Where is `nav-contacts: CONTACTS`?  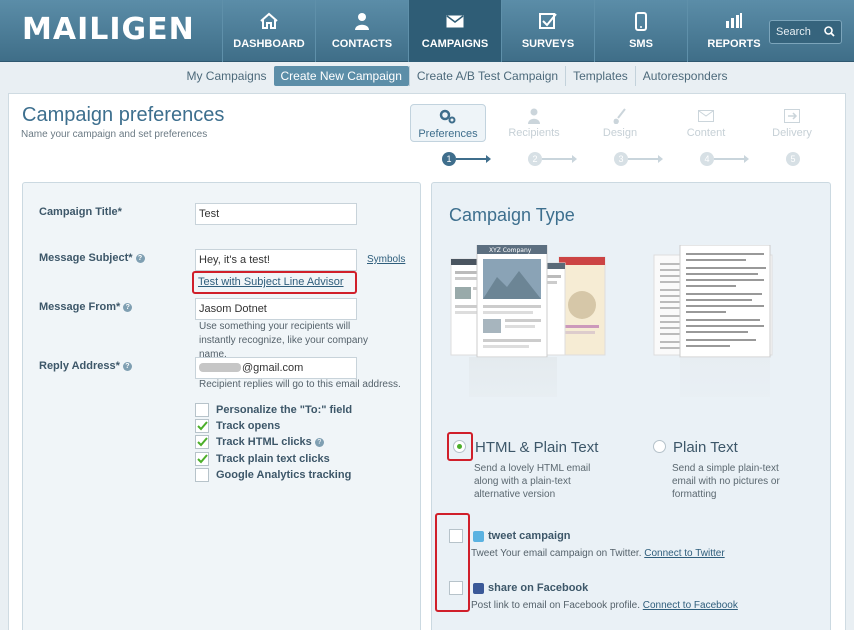 nav-contacts: CONTACTS is located at coordinates (361, 31).